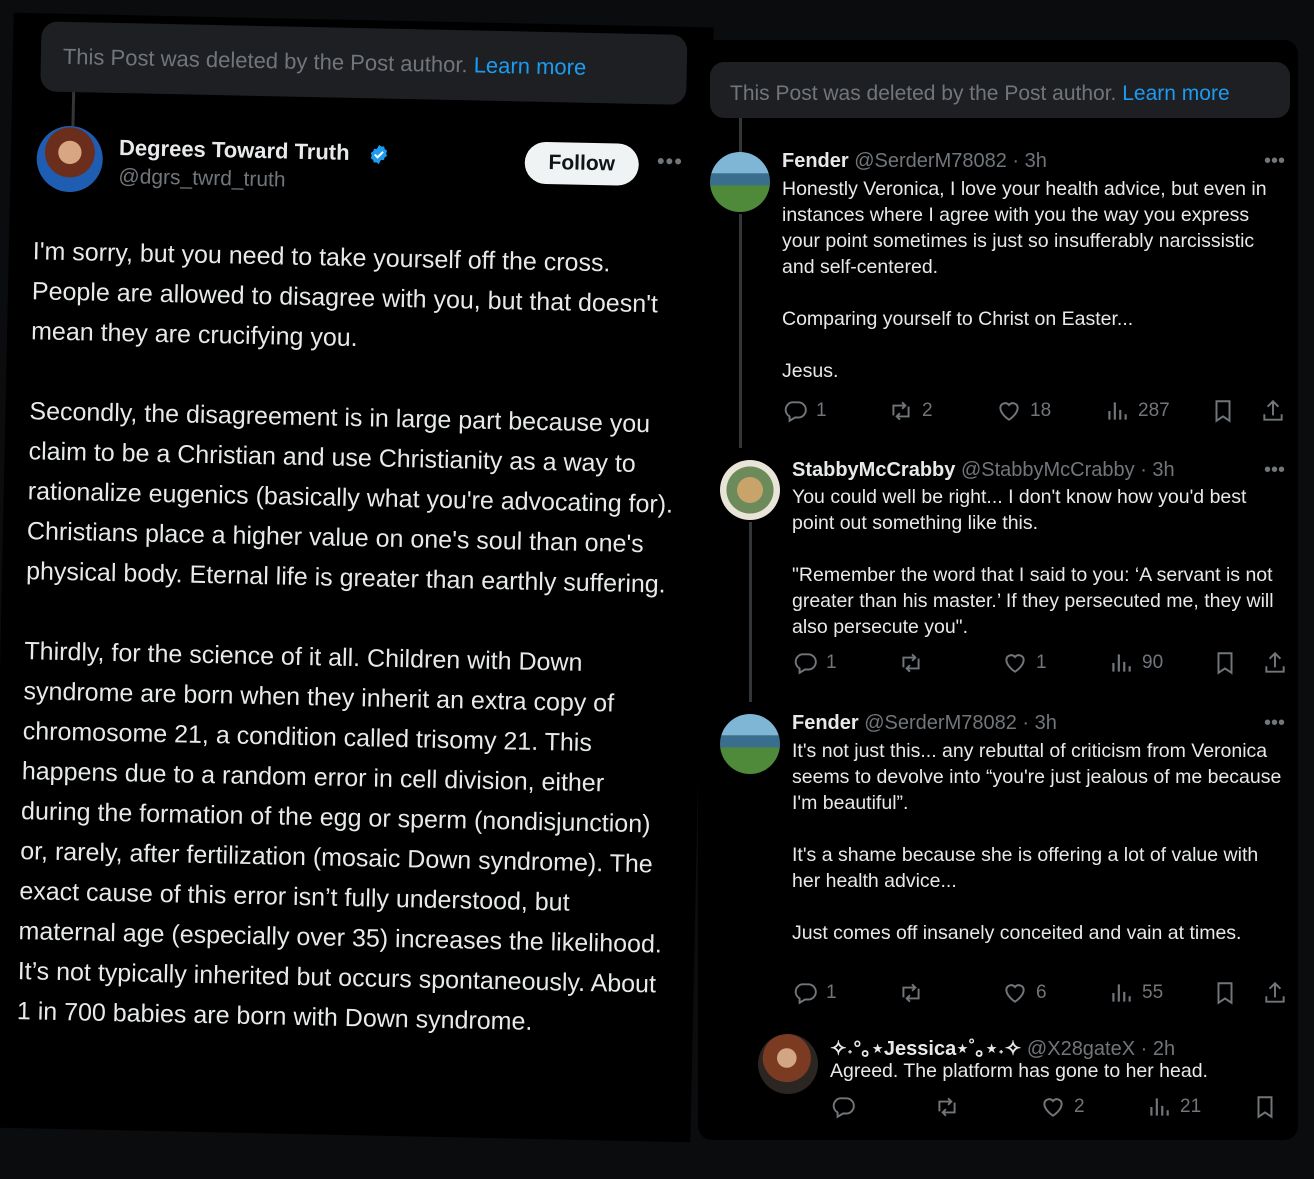 This screenshot has height=1179, width=1314. I want to click on repost-action: 2, so click(910, 411).